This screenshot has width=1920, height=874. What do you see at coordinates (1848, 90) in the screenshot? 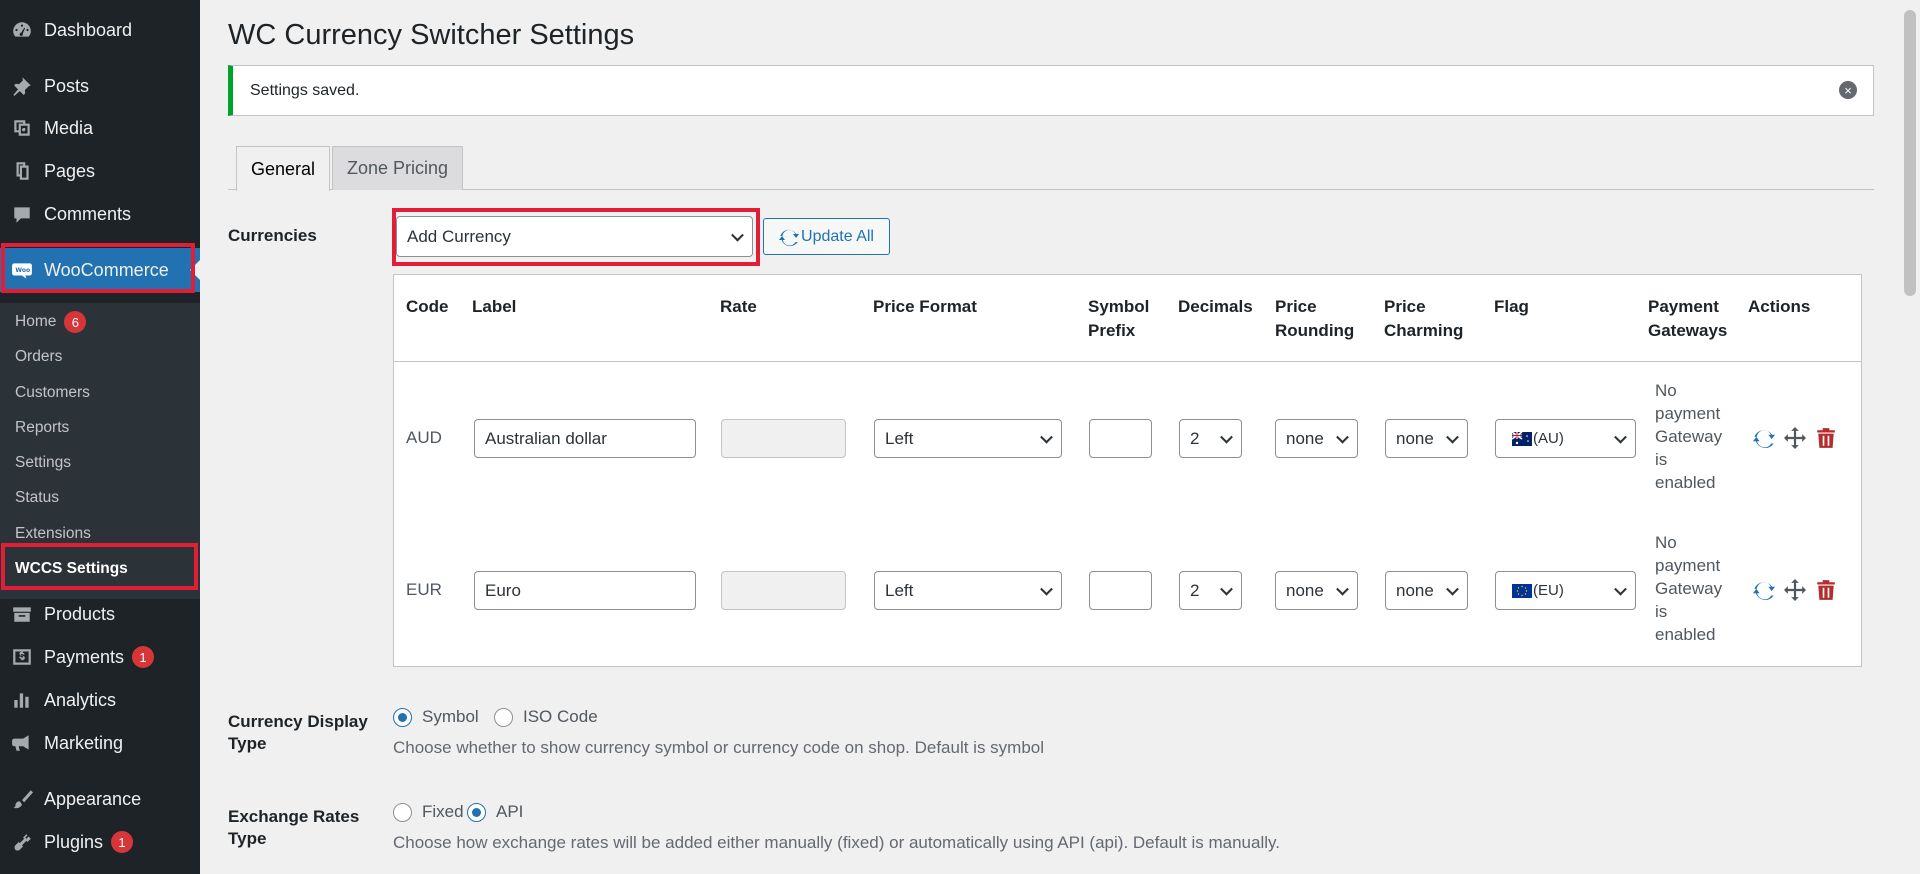
I see `dismiss-icon: ×` at bounding box center [1848, 90].